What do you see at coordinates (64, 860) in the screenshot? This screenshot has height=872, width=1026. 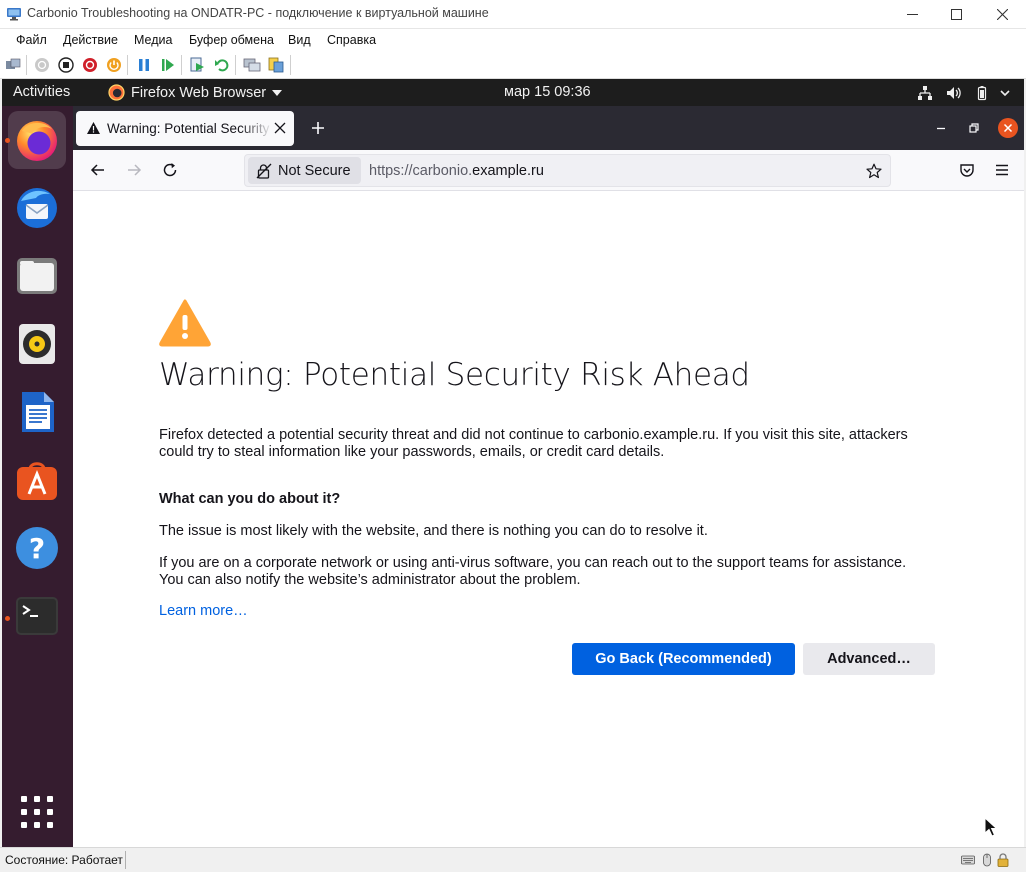 I see `vm-state-text: Состояние: Работает` at bounding box center [64, 860].